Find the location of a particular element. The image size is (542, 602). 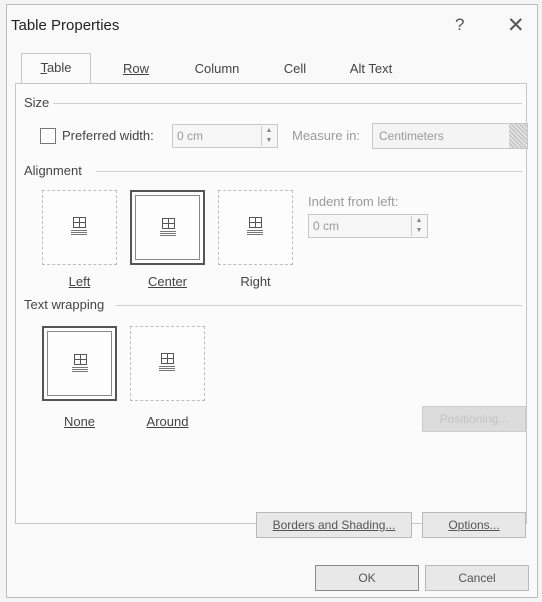

size-section-label: Size is located at coordinates (39, 102).